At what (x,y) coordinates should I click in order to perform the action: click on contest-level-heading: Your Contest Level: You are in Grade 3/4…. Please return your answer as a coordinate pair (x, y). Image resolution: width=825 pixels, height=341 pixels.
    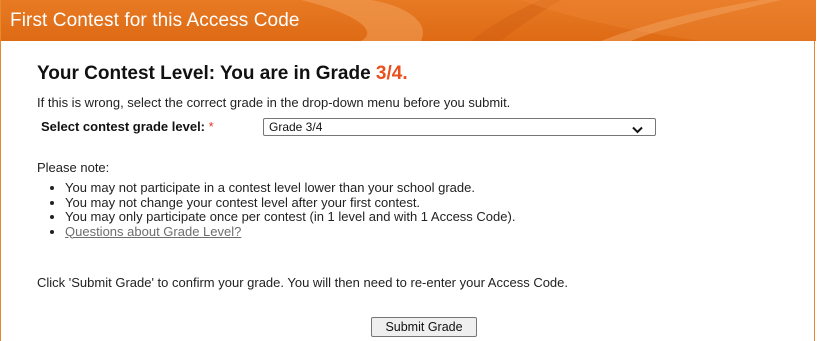
    Looking at the image, I should click on (222, 74).